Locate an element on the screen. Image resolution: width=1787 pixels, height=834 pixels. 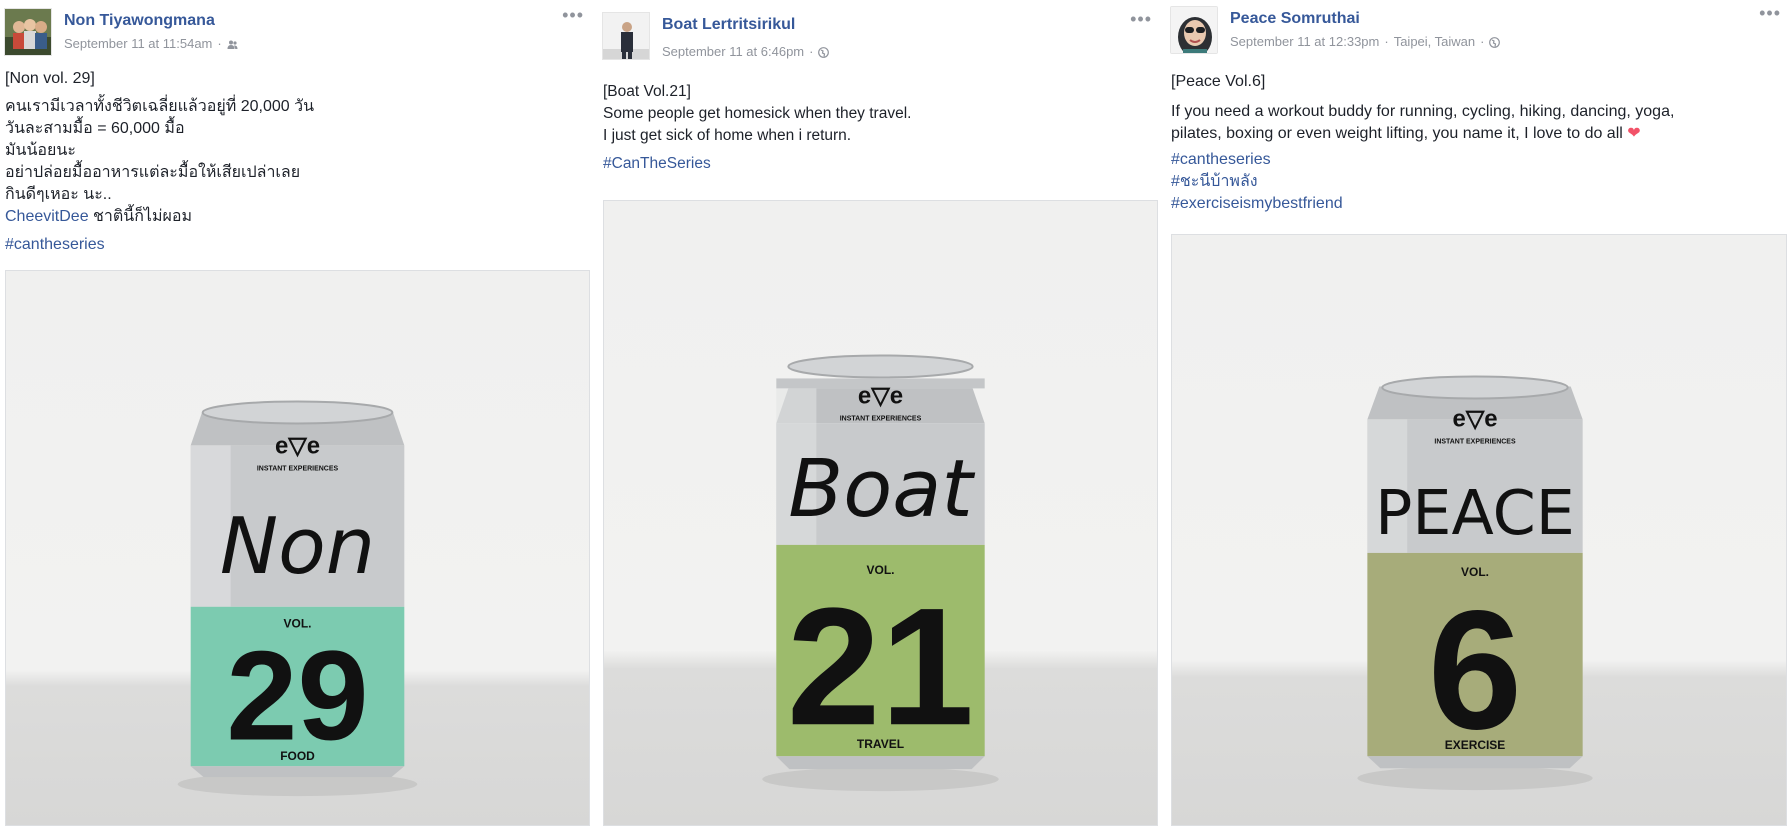
text-line: [Peace Vol.6] is located at coordinates (1218, 81).